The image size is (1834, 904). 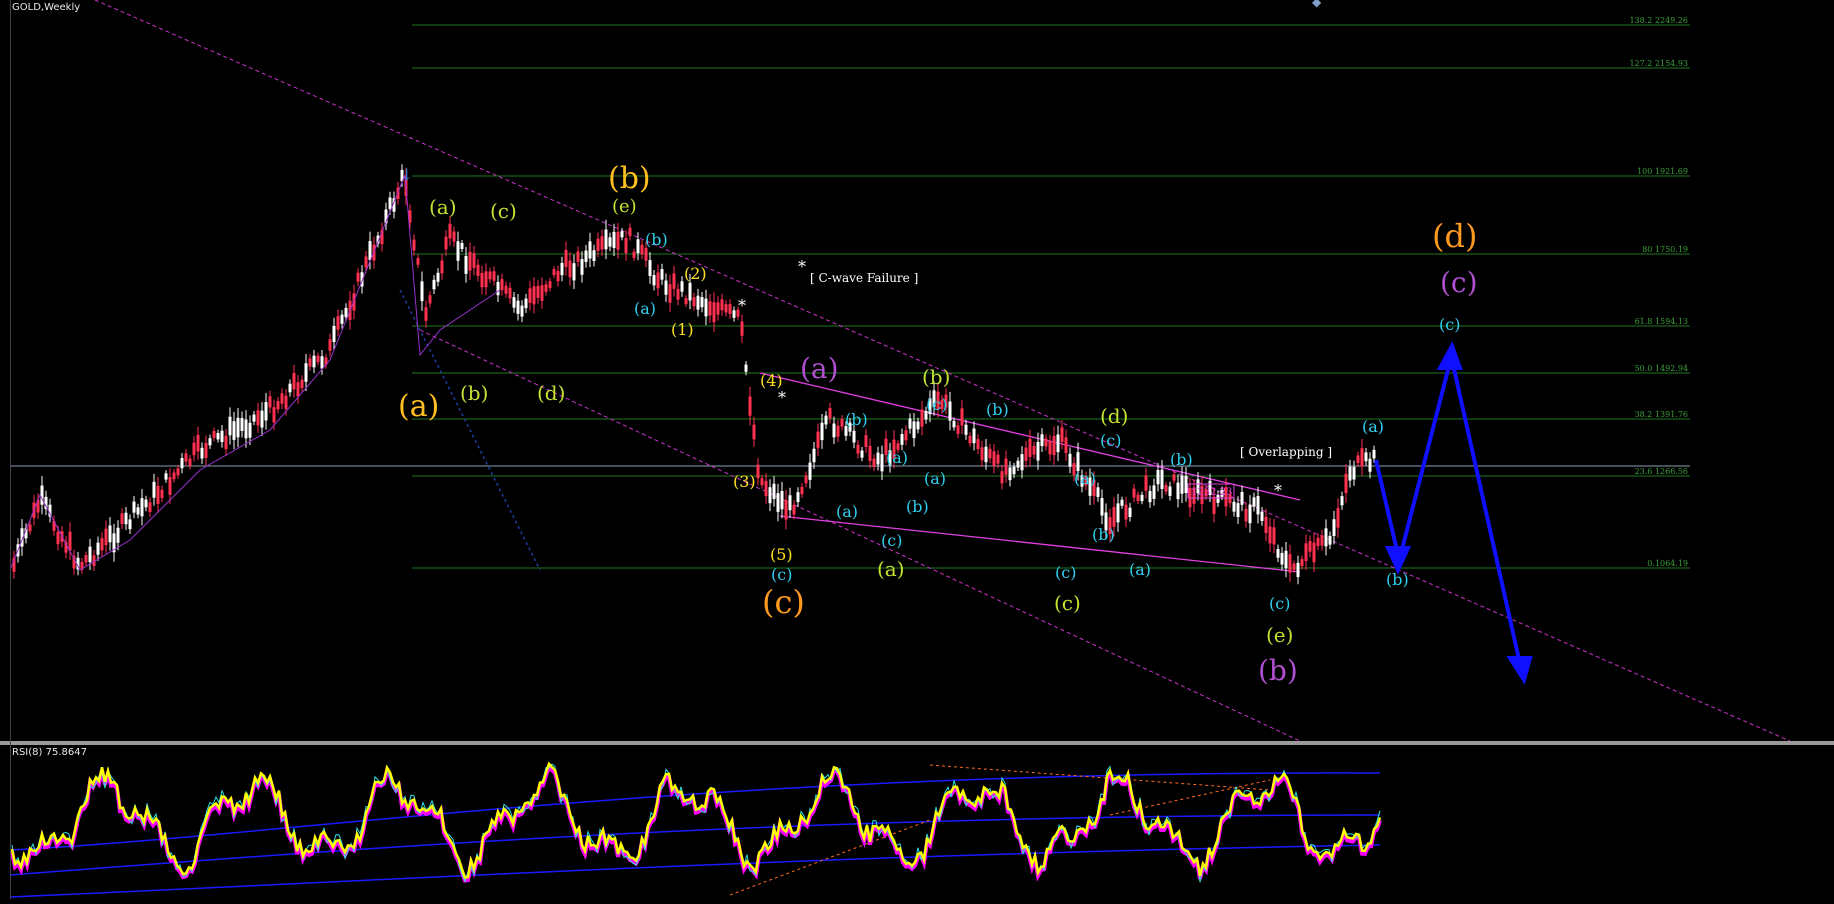 What do you see at coordinates (551, 393) in the screenshot?
I see `wave-label: (d)` at bounding box center [551, 393].